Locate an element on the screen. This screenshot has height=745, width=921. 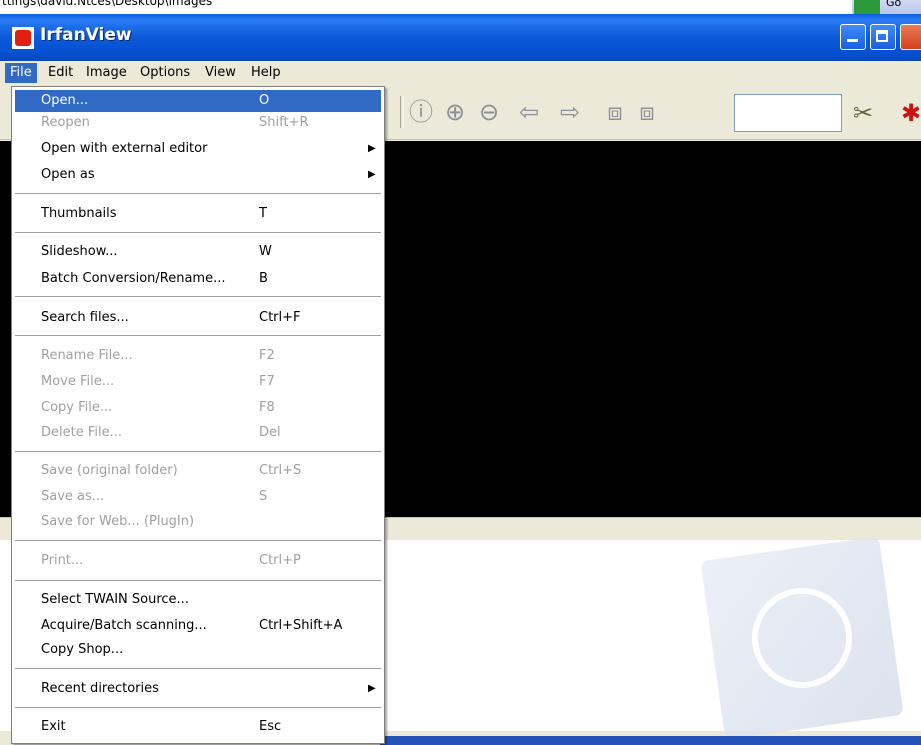
menu-item-batch-conversion: Batch Conversion/Rename... B is located at coordinates (198, 279).